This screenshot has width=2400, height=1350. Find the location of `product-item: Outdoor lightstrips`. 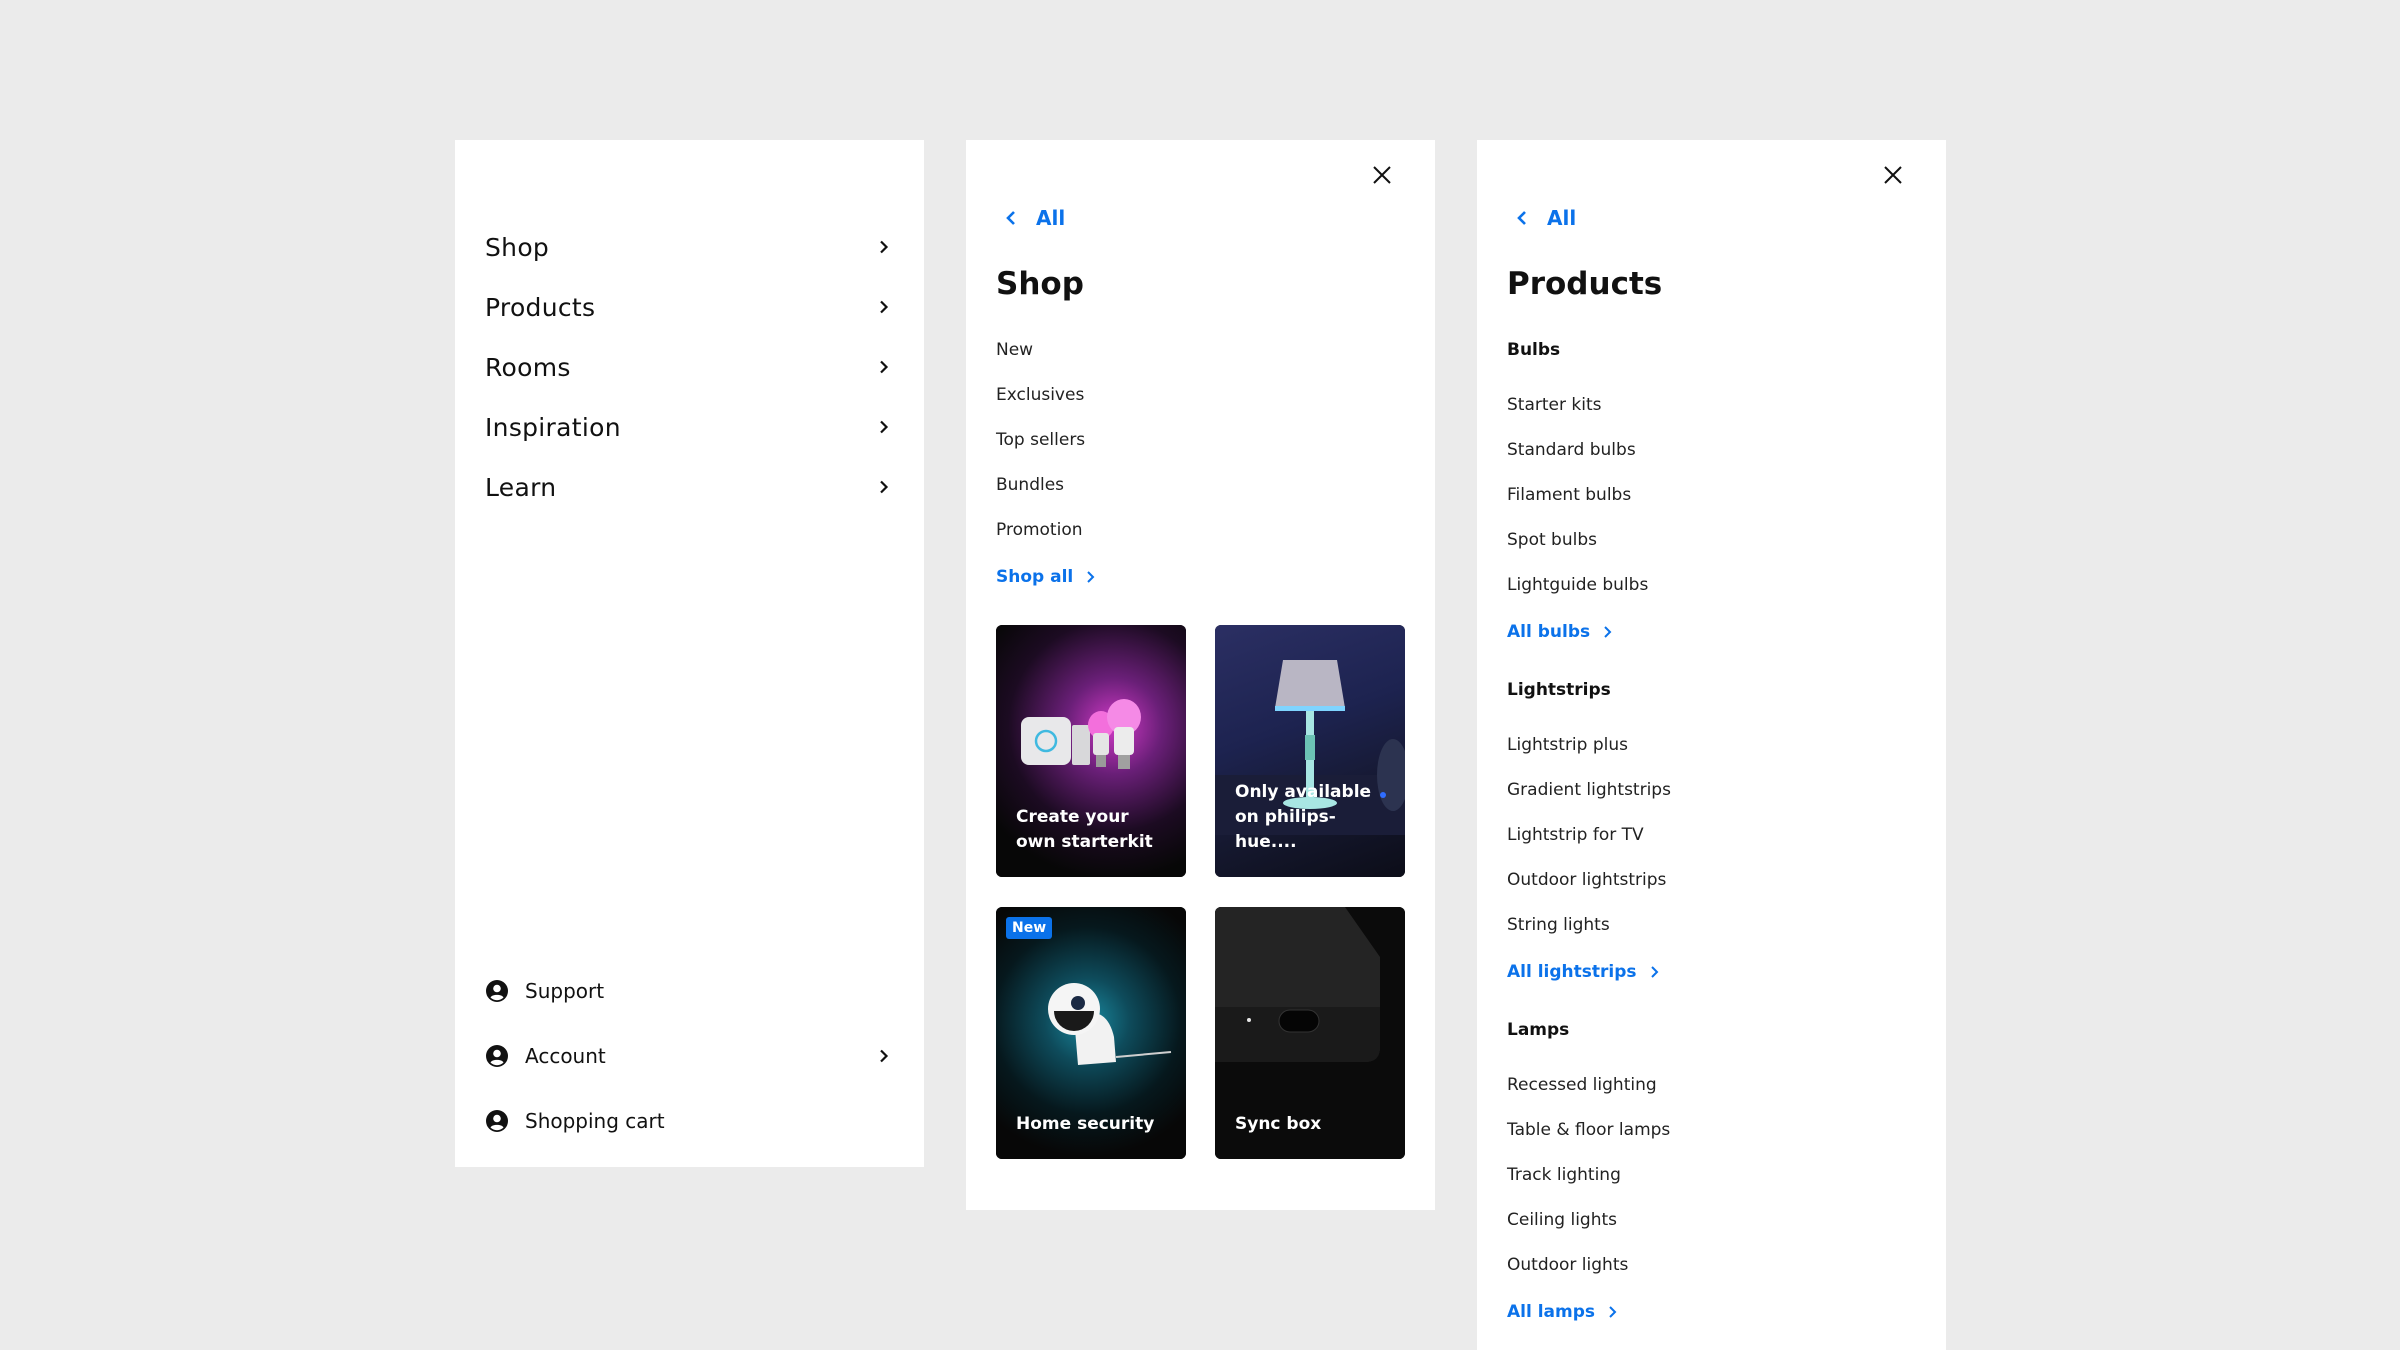

product-item: Outdoor lightstrips is located at coordinates (1586, 880).